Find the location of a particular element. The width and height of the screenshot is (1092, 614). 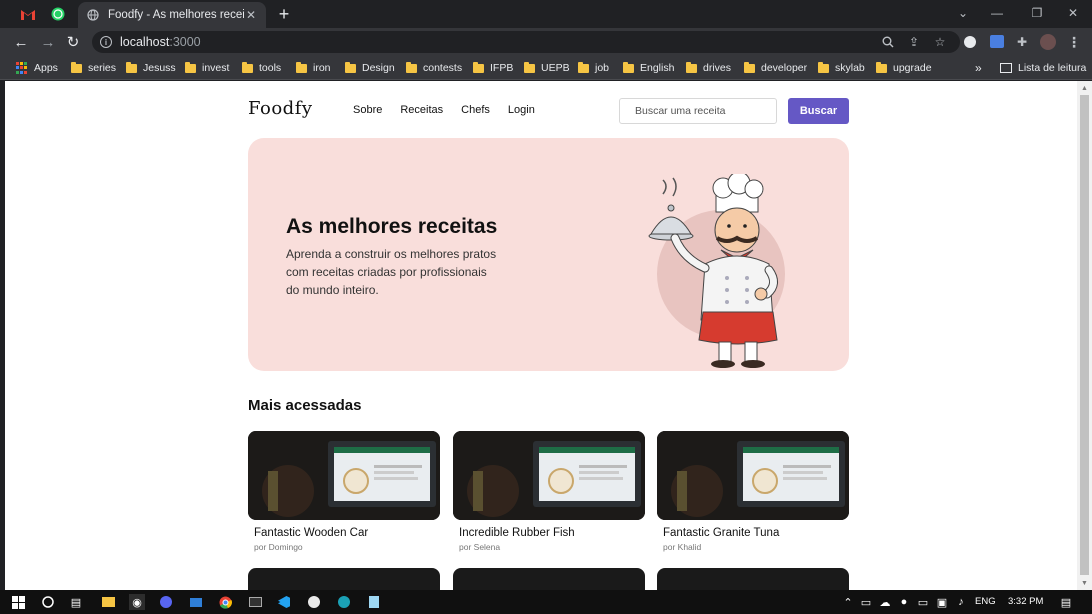

nav-link-chefs: Chefs is located at coordinates (475, 110).